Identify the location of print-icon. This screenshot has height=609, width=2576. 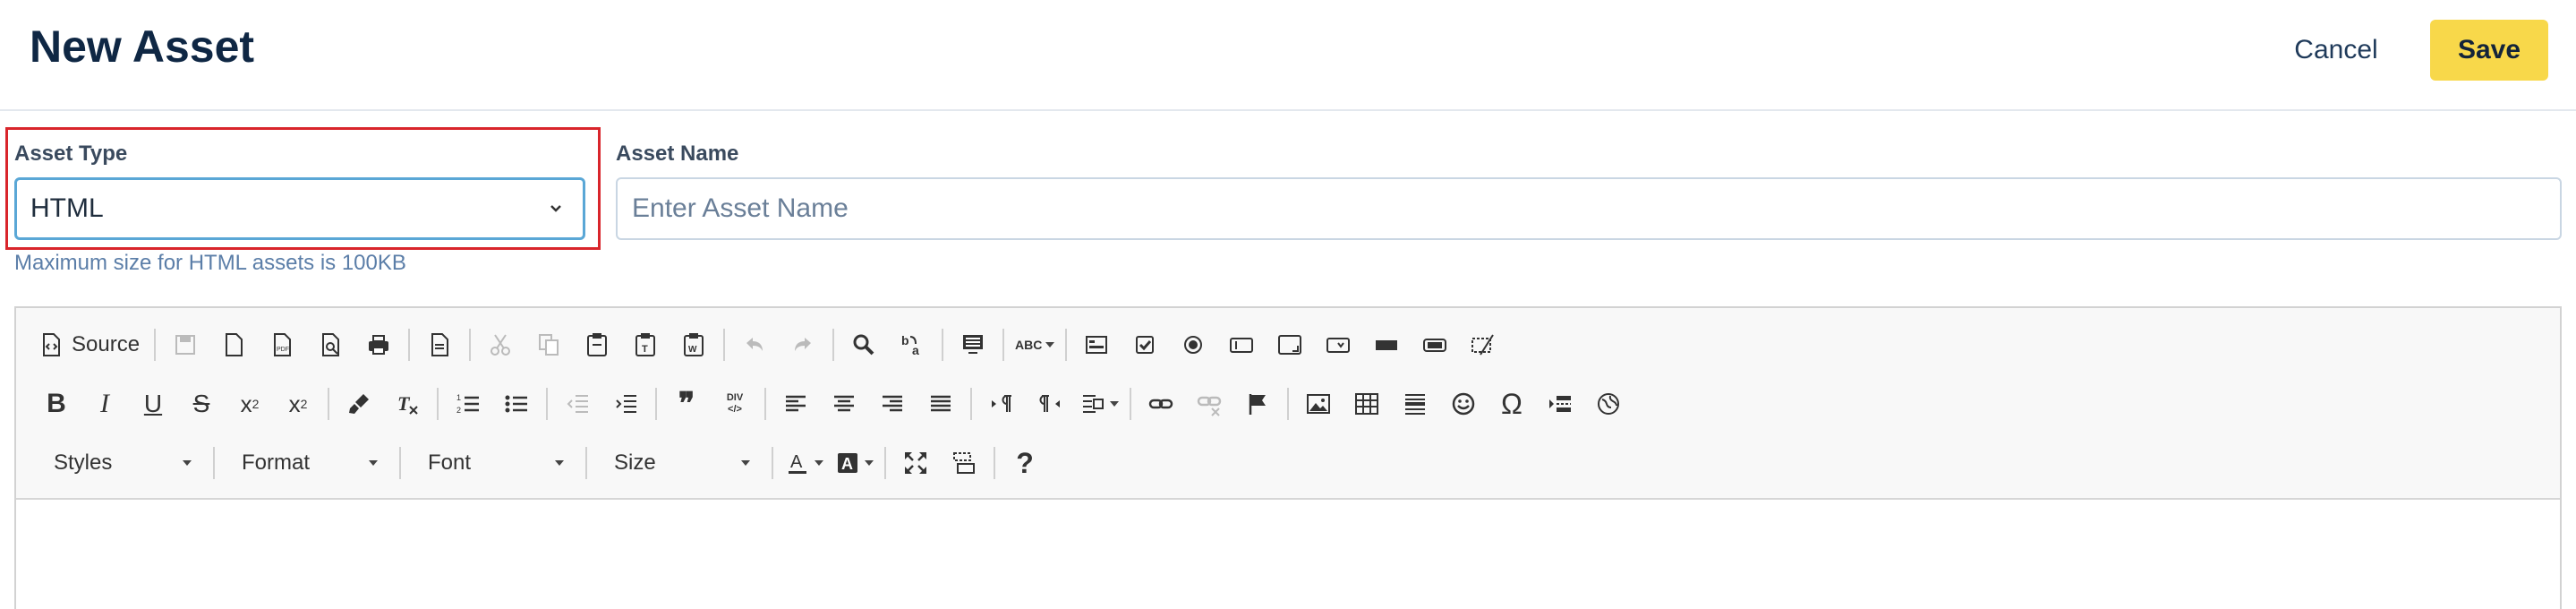
(379, 345).